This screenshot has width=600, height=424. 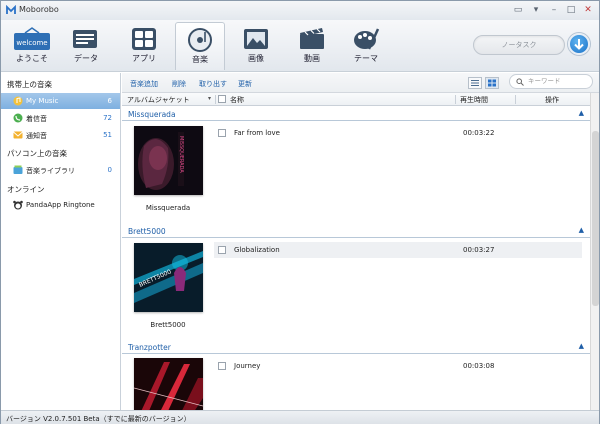 I want to click on sidebar-item-label: 着信音, so click(x=36, y=119).